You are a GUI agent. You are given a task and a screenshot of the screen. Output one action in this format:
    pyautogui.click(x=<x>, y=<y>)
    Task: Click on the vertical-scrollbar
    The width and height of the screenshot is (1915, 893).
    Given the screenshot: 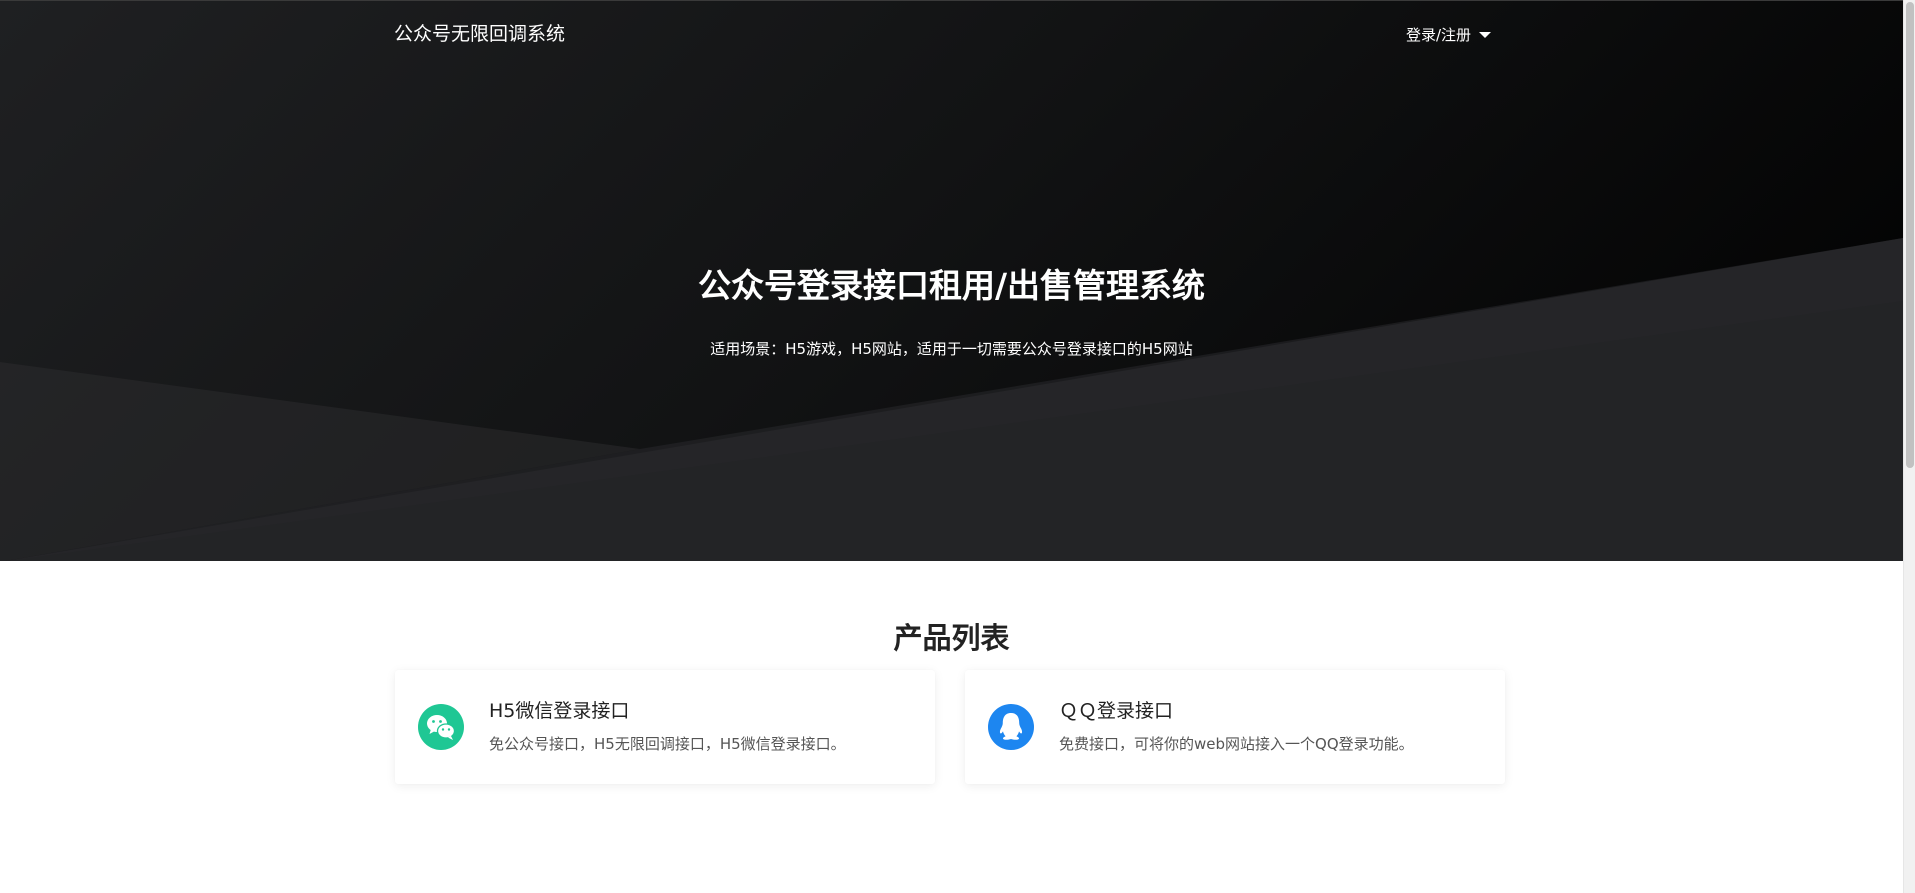 What is the action you would take?
    pyautogui.click(x=1909, y=446)
    